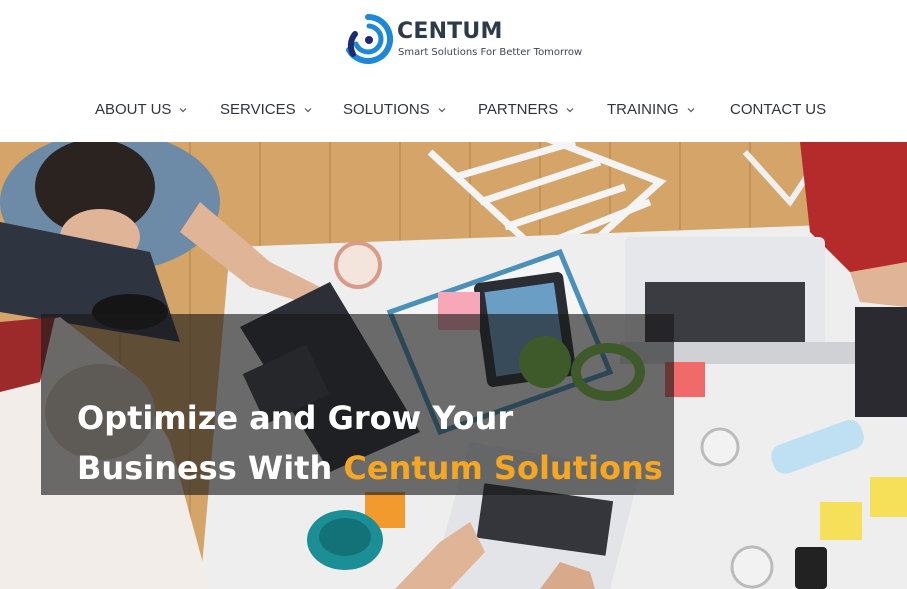  What do you see at coordinates (490, 52) in the screenshot?
I see `brand-tagline: Smart Solutions For Better Tomorrow` at bounding box center [490, 52].